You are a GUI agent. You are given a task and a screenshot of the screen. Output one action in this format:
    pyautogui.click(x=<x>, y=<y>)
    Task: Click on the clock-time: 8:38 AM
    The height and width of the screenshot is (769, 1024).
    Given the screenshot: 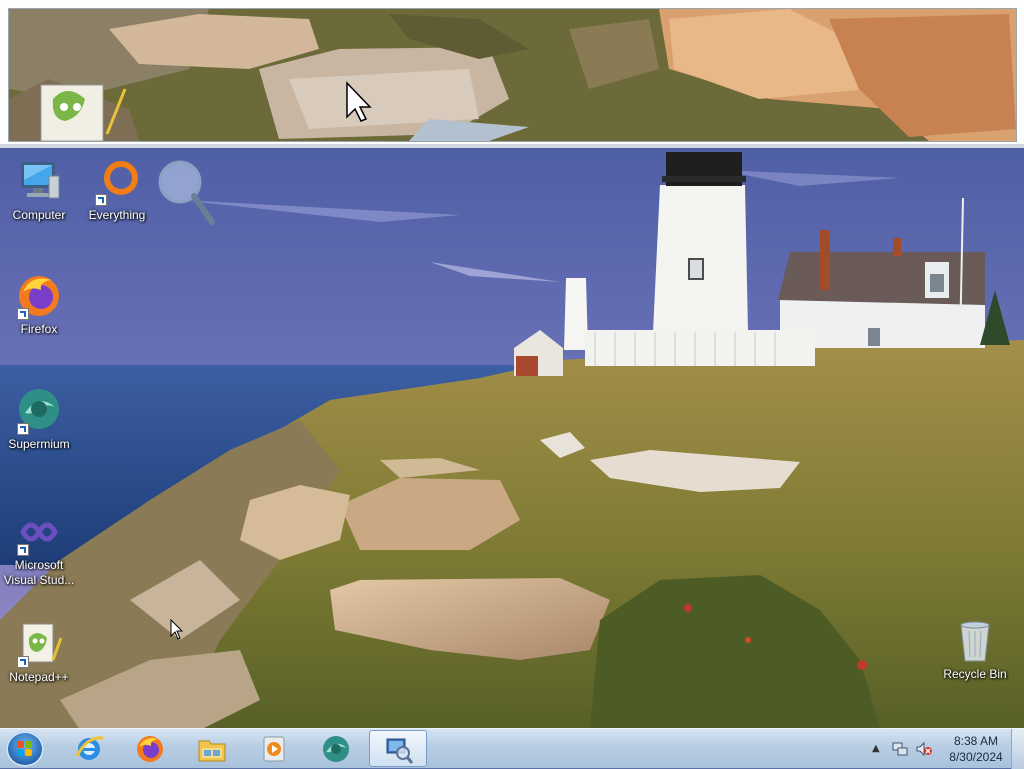 What is the action you would take?
    pyautogui.click(x=976, y=741)
    